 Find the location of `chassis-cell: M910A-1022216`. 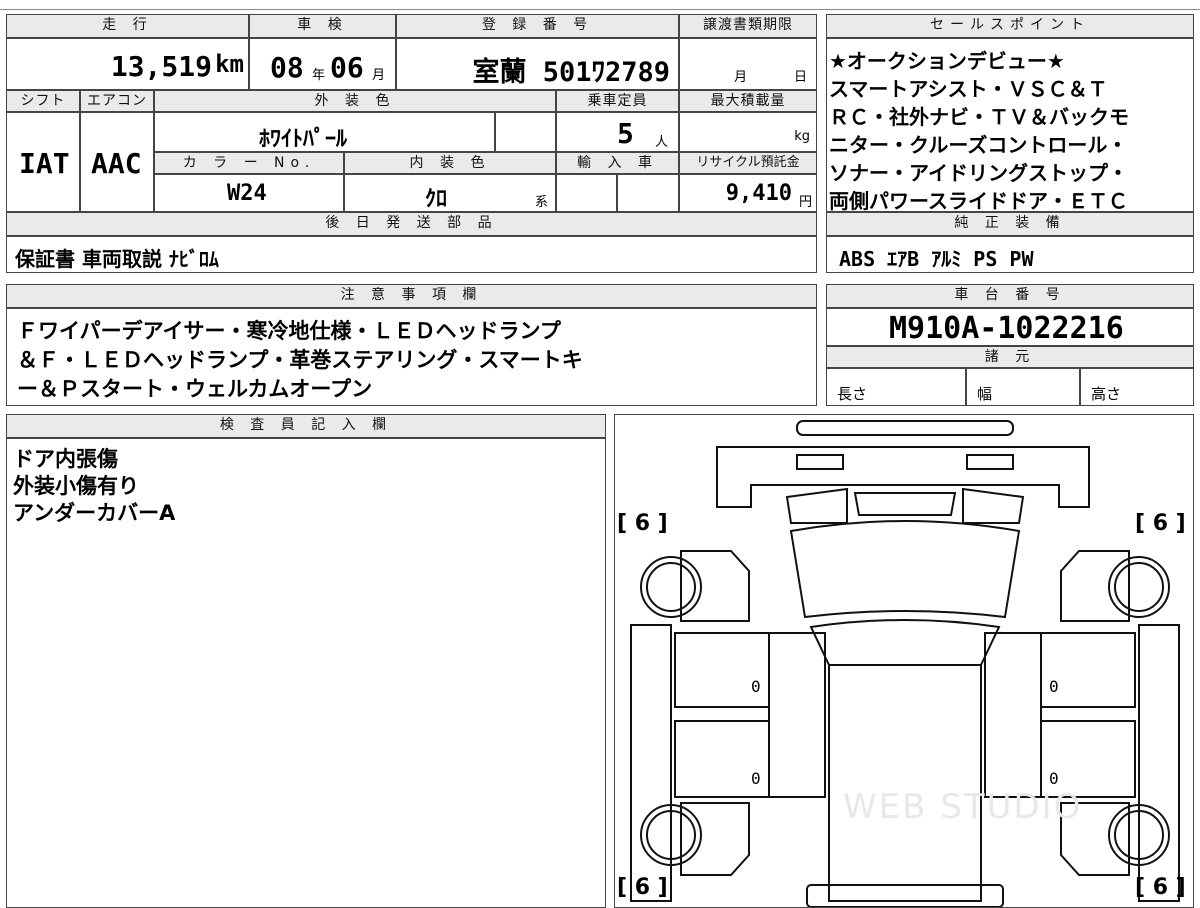

chassis-cell: M910A-1022216 is located at coordinates (1010, 327).